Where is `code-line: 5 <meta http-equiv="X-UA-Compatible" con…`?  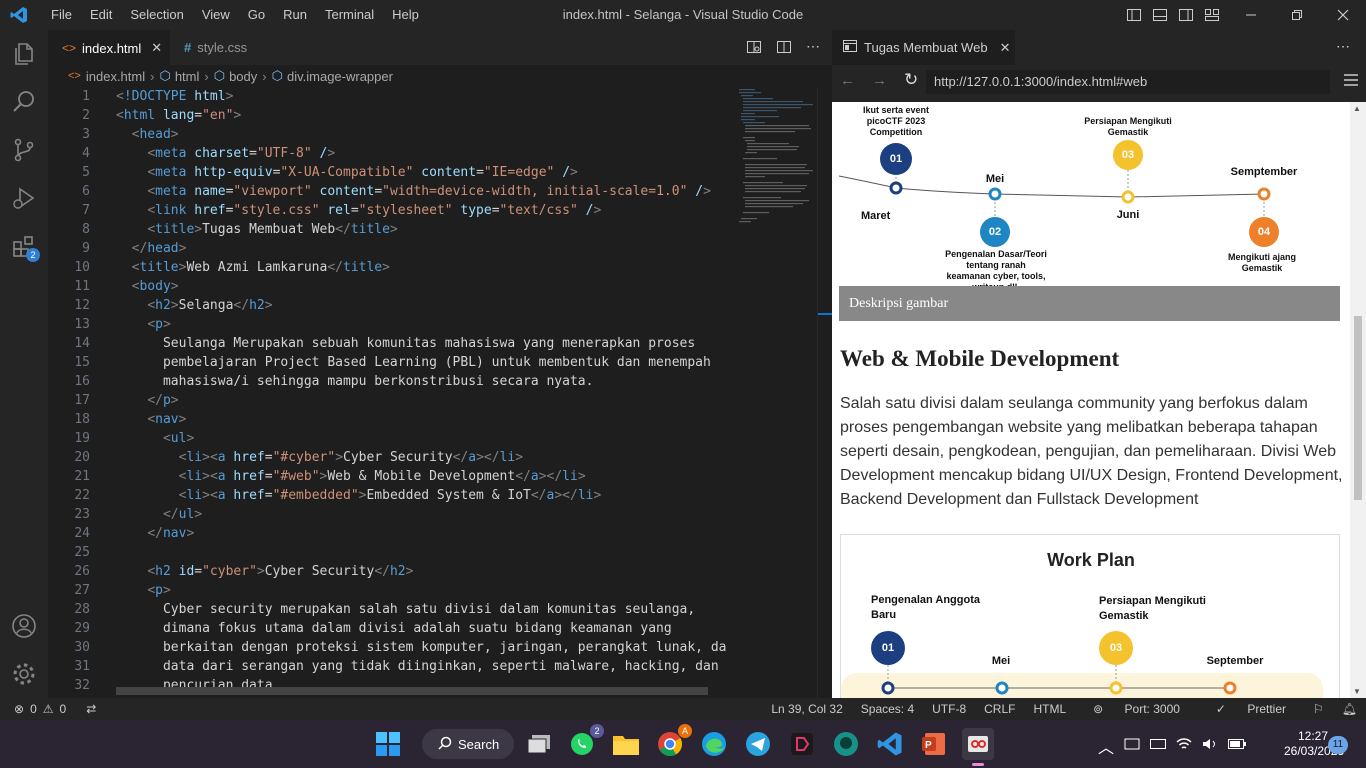 code-line: 5 <meta http-equiv="X-UA-Compatible" con… is located at coordinates (387, 172).